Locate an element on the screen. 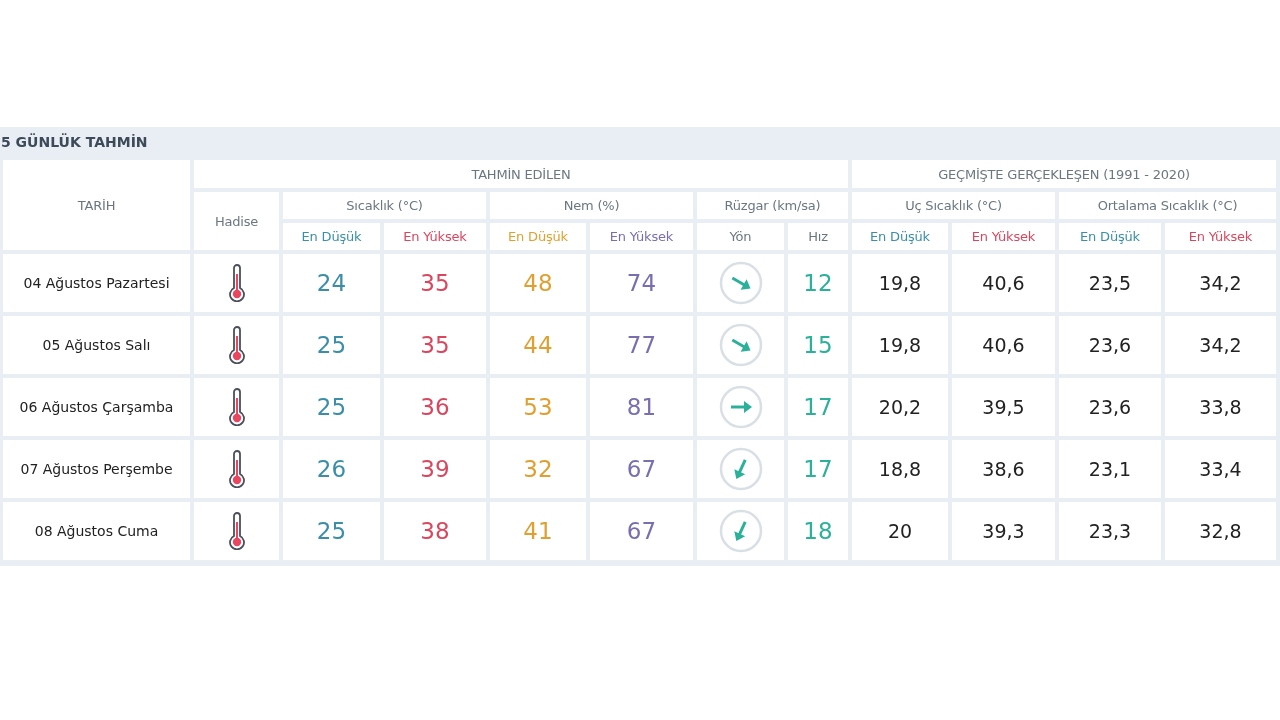 The width and height of the screenshot is (1280, 720). header-cell: Yön is located at coordinates (740, 236).